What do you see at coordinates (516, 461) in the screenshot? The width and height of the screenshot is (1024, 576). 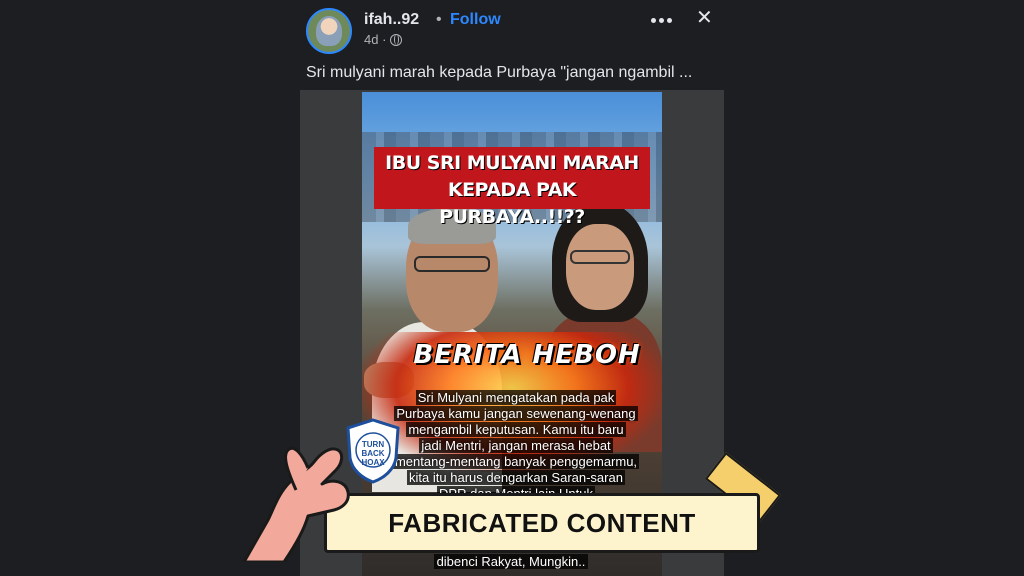 I see `subtitle-line: mentang-mentang banyak penggemarmu,` at bounding box center [516, 461].